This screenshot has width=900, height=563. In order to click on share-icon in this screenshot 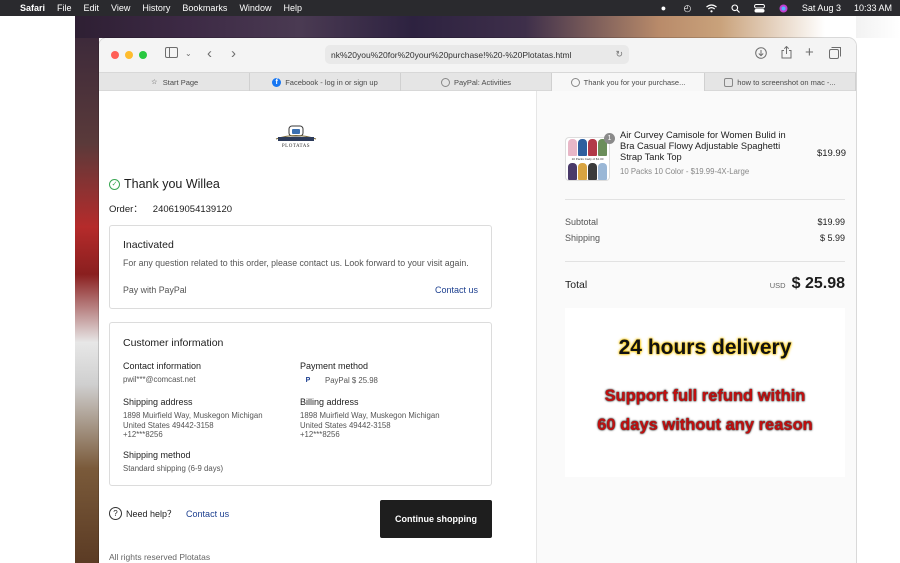, I will do `click(786, 53)`.